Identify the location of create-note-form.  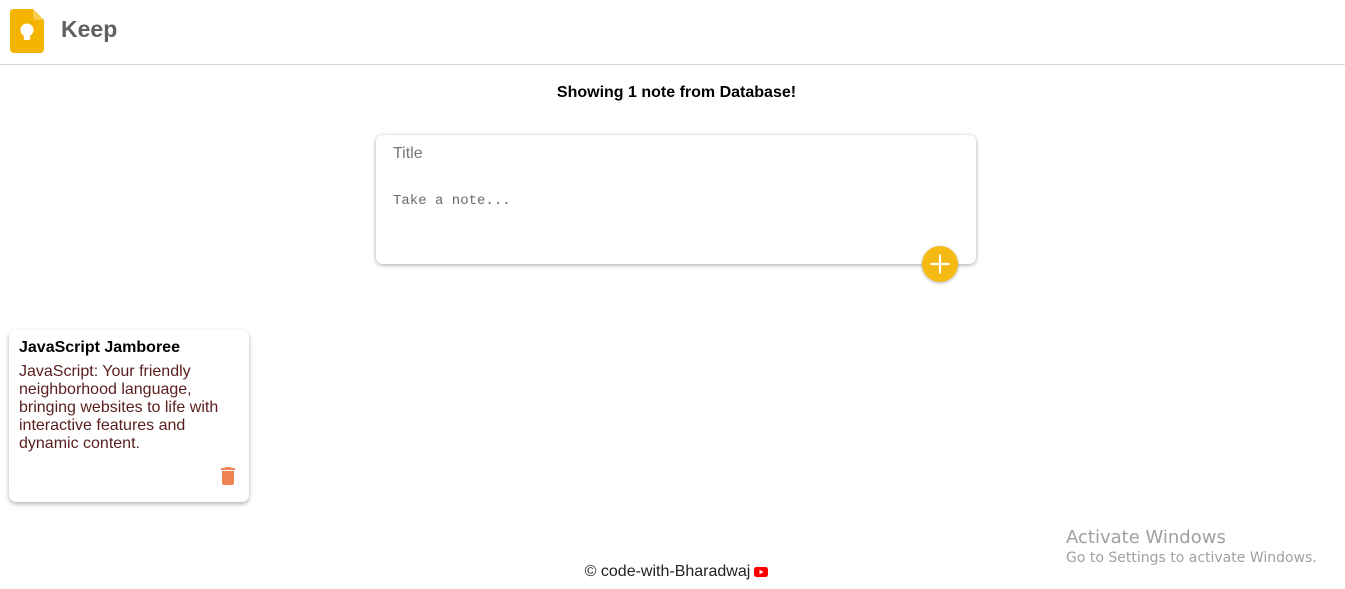
(676, 199).